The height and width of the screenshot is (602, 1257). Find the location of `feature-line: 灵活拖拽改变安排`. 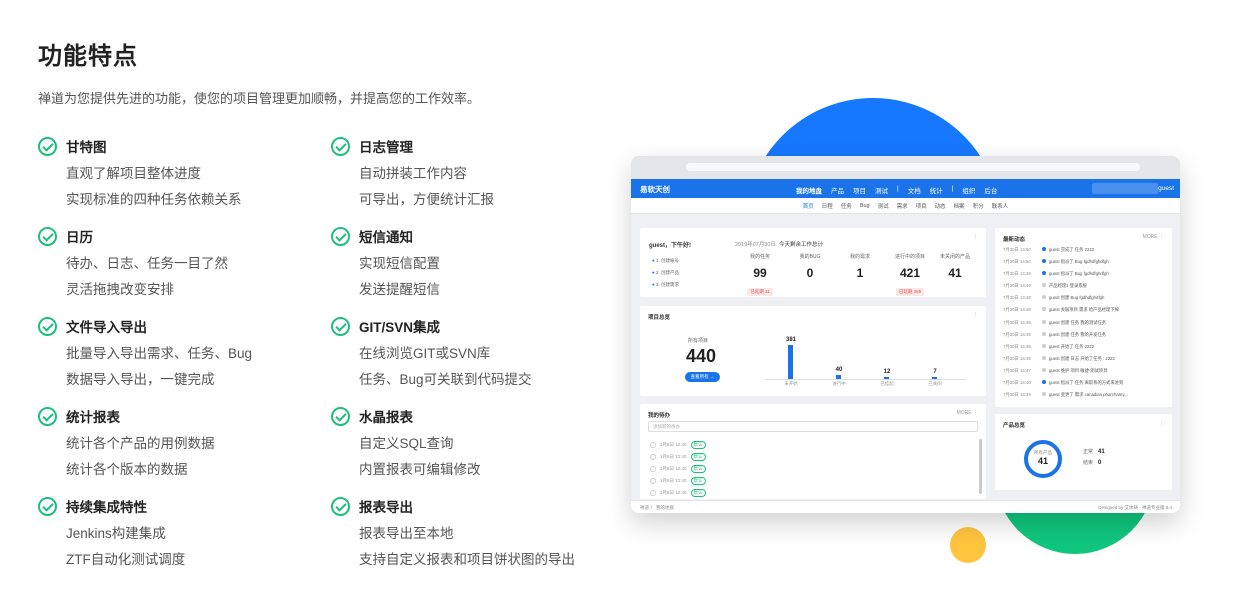

feature-line: 灵活拖拽改变安排 is located at coordinates (120, 289).